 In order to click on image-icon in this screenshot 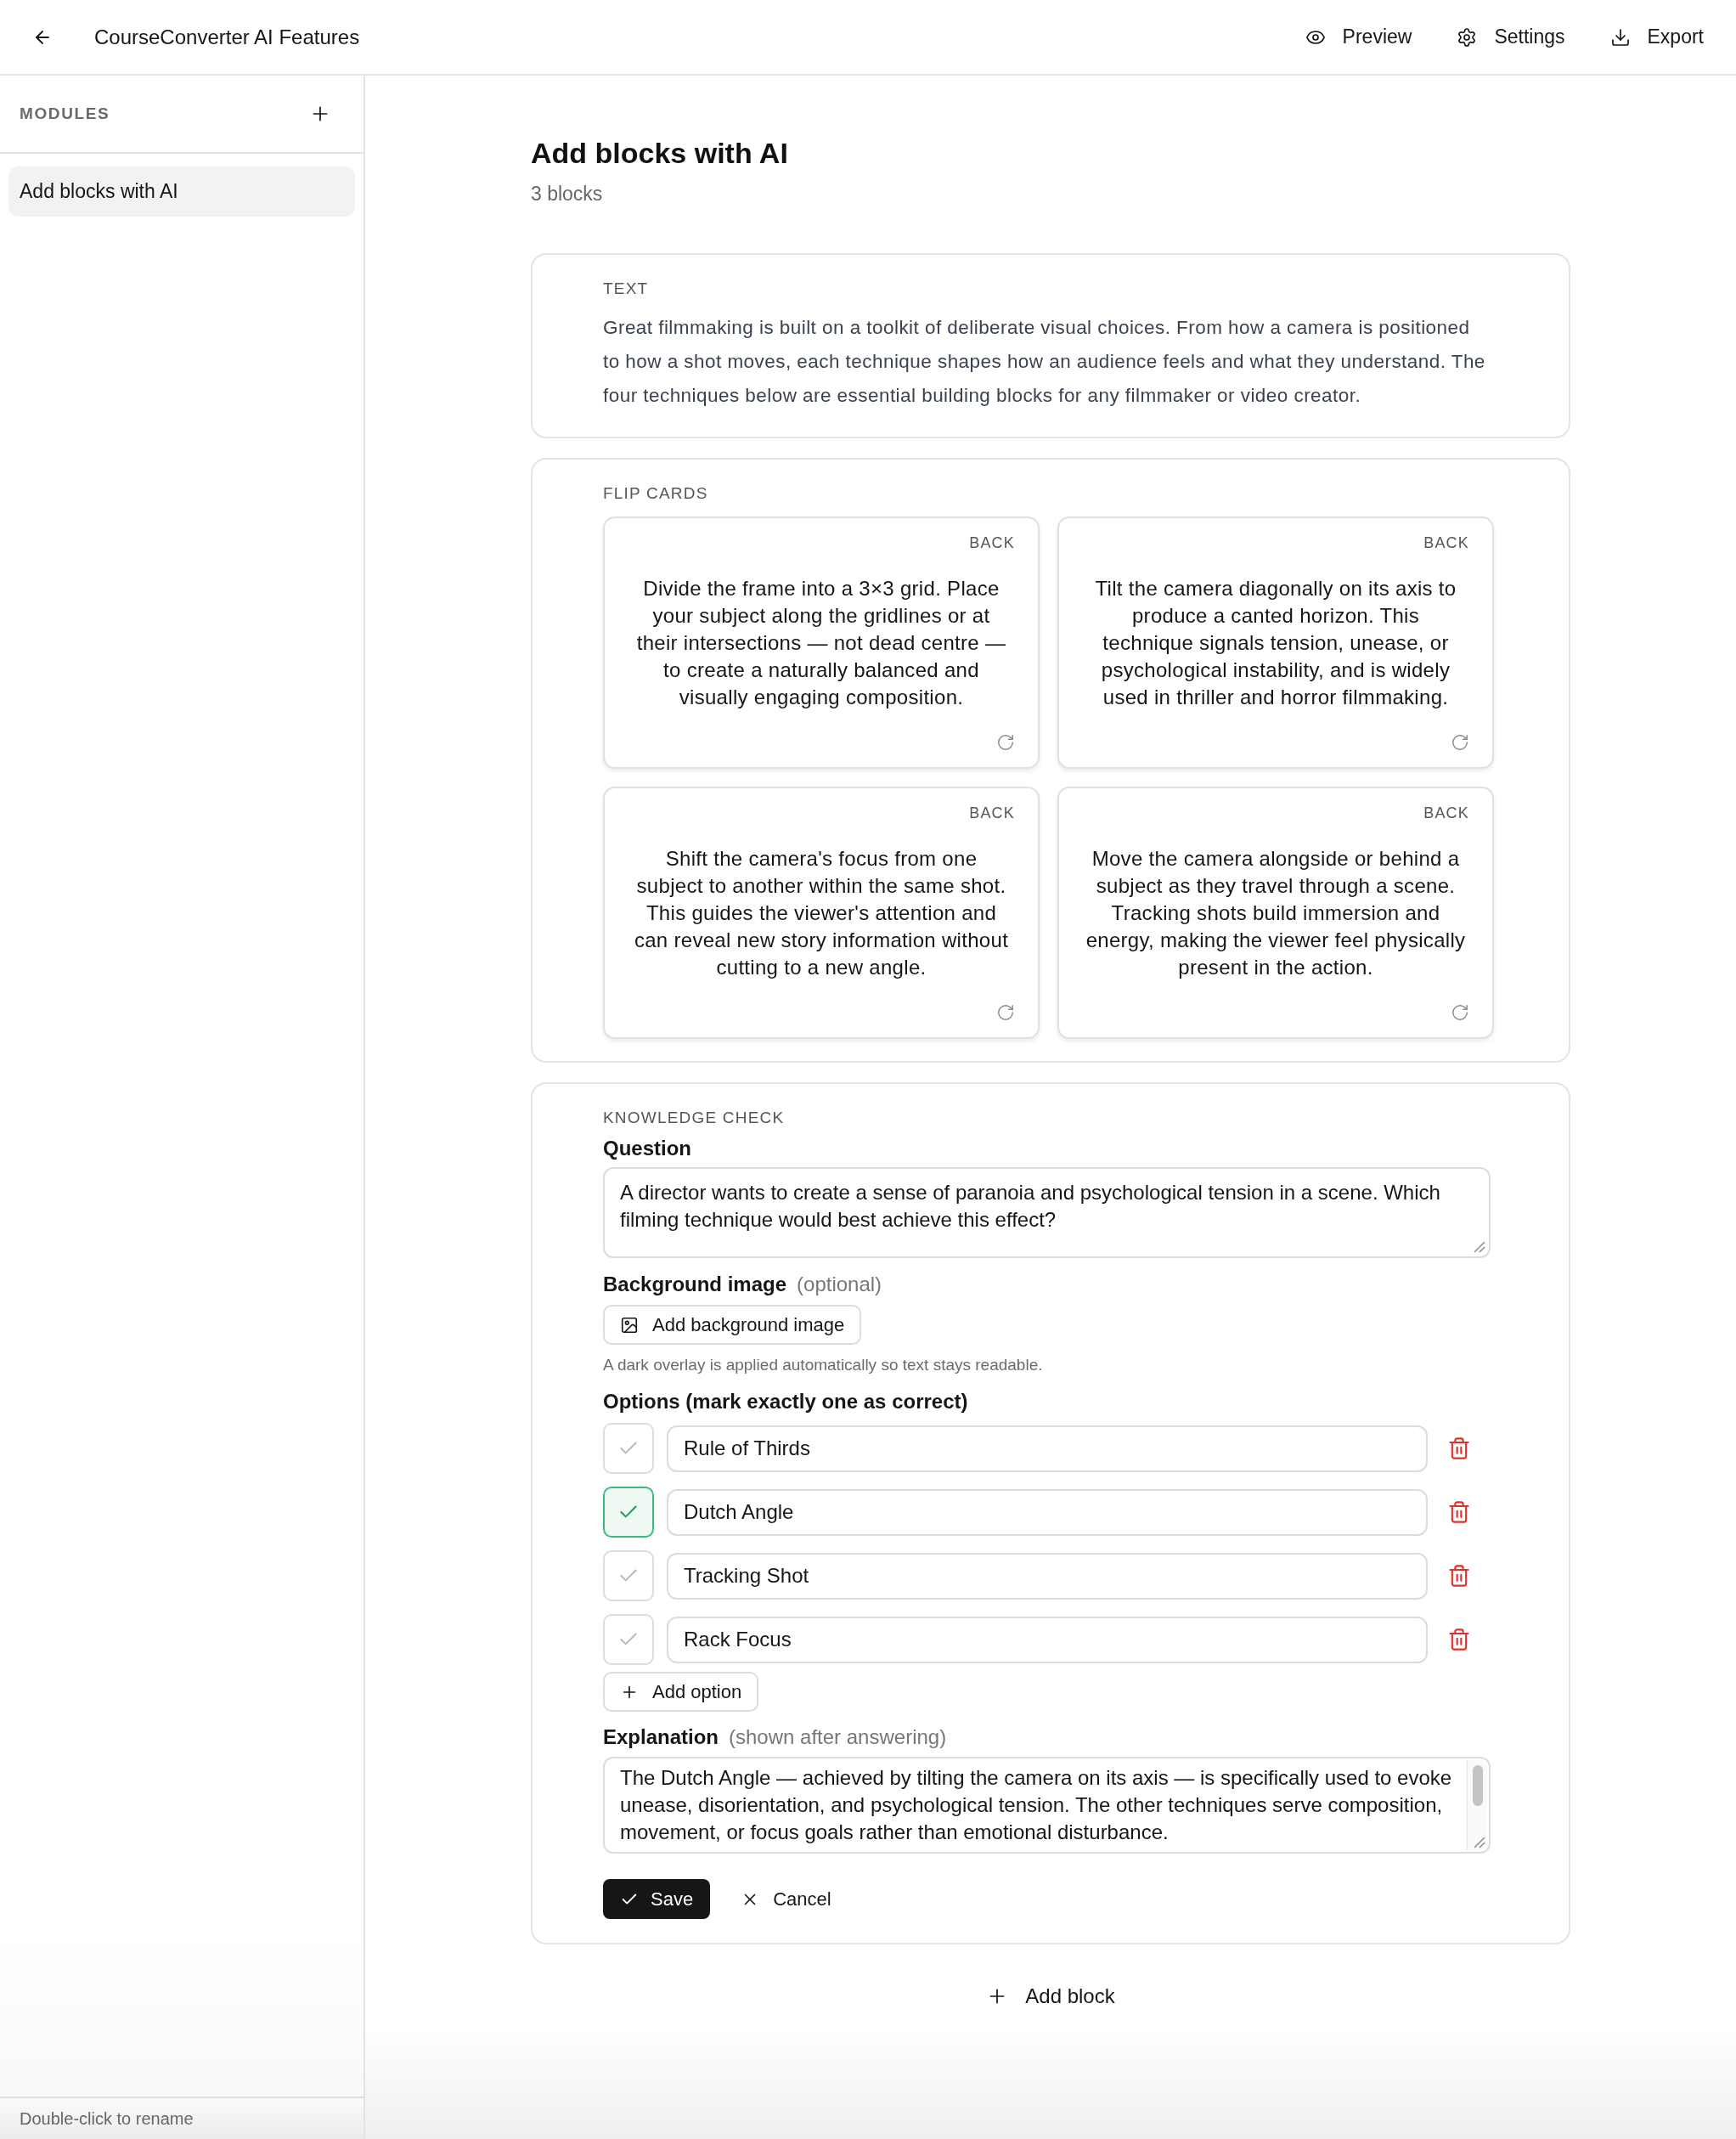, I will do `click(629, 1325)`.